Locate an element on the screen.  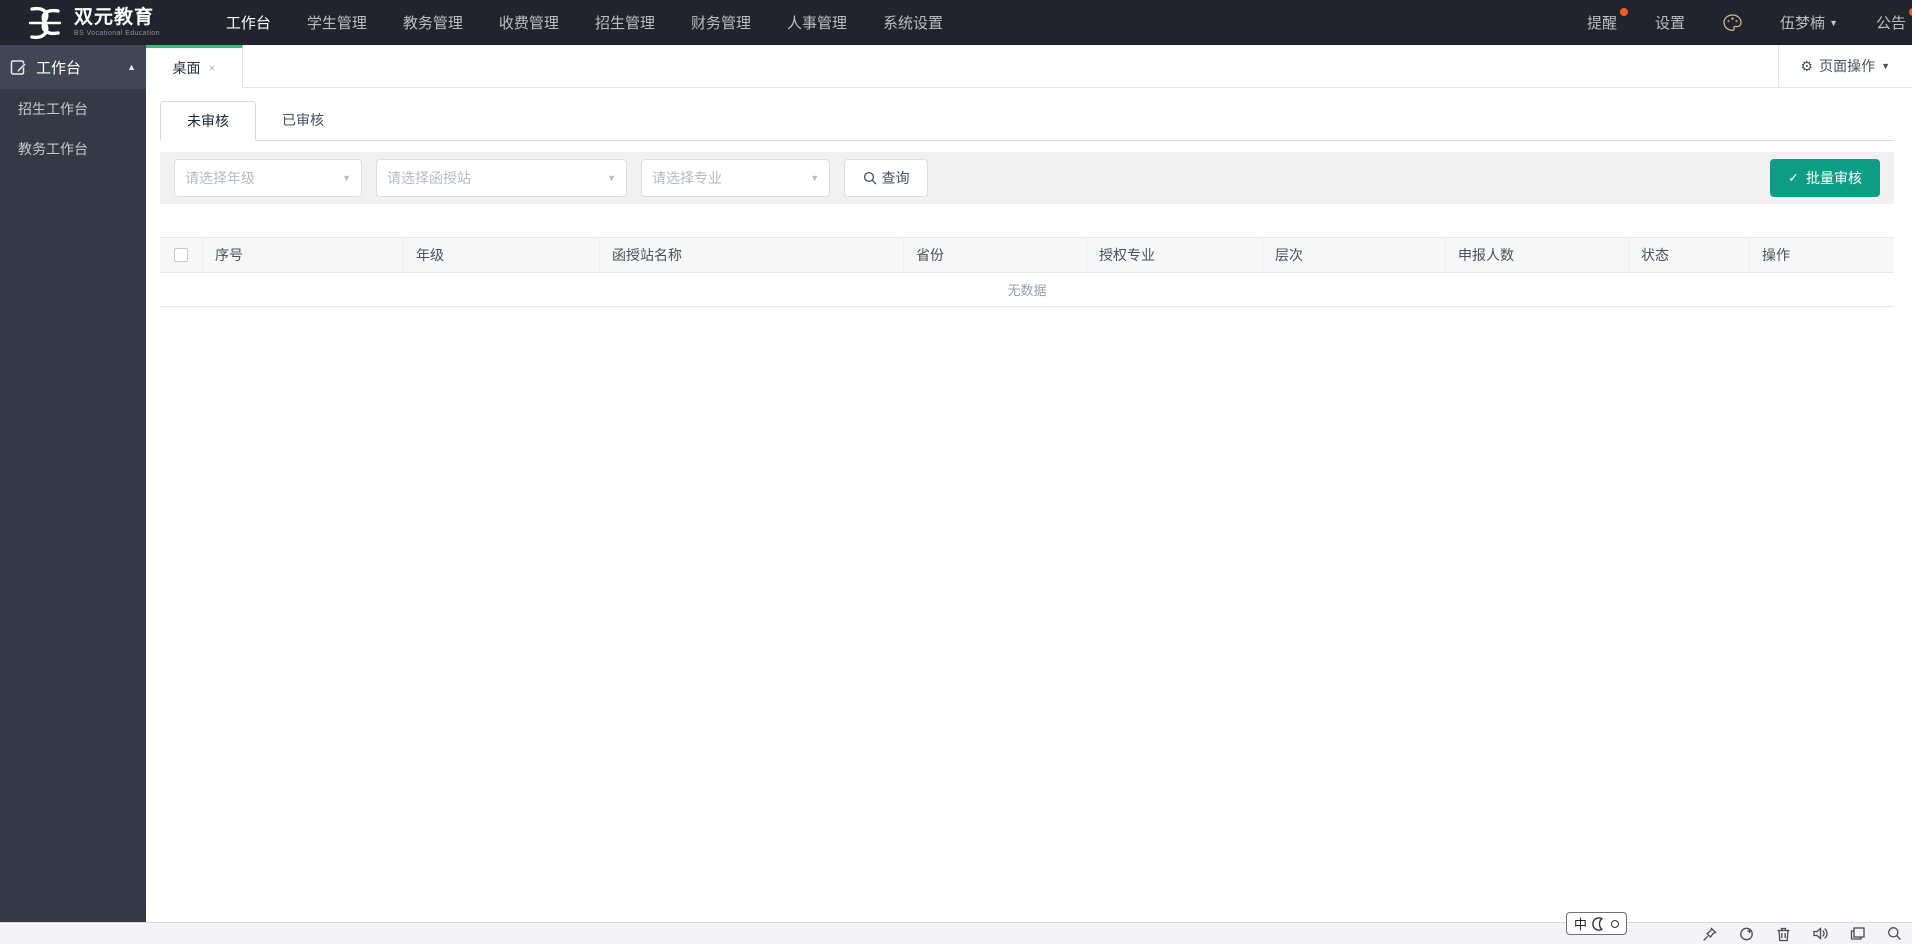
trash-icon is located at coordinates (1783, 934).